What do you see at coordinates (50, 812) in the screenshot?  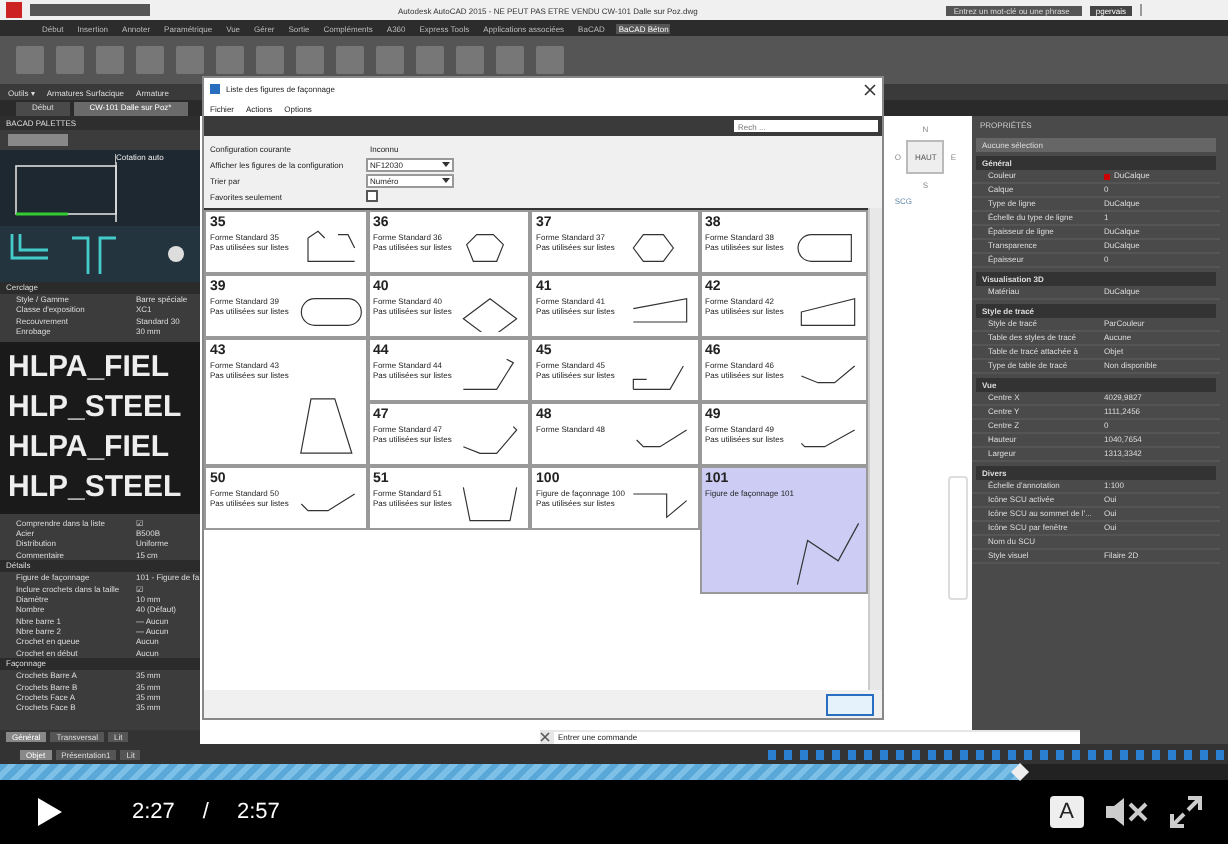 I see `play-icon` at bounding box center [50, 812].